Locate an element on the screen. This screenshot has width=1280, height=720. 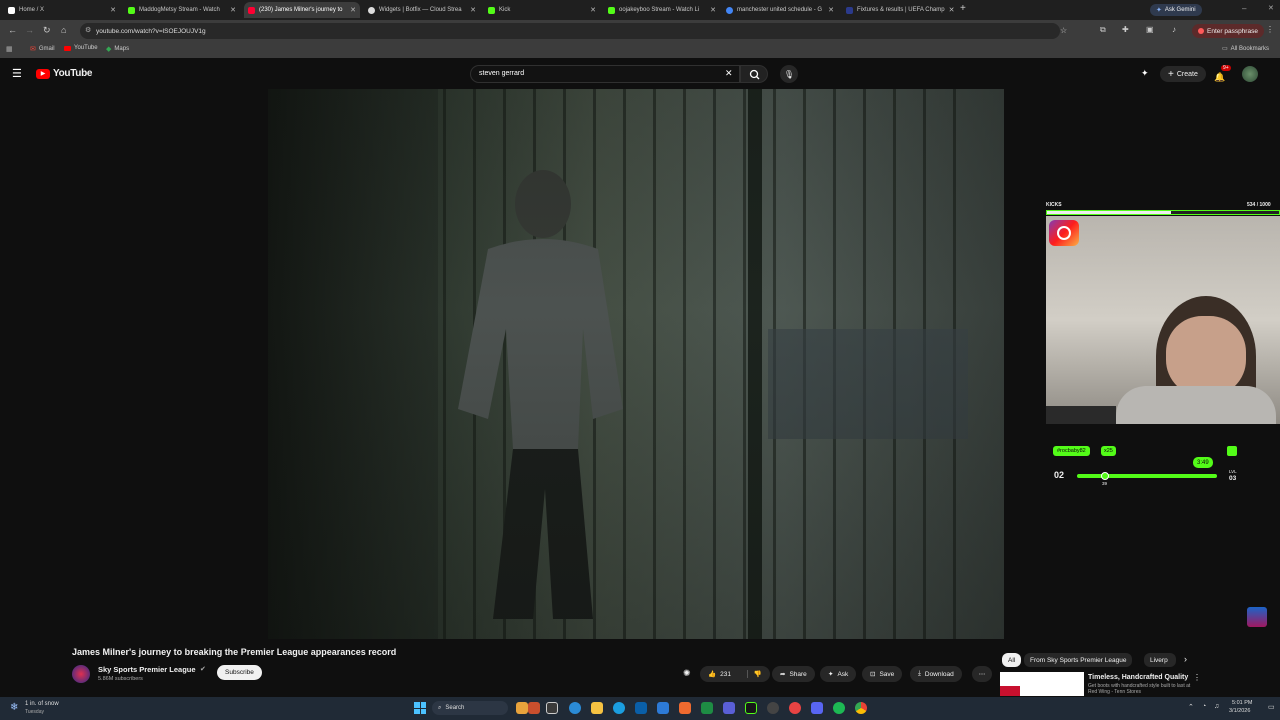
hamburger-menu-icon: ☰ is located at coordinates (17, 73).